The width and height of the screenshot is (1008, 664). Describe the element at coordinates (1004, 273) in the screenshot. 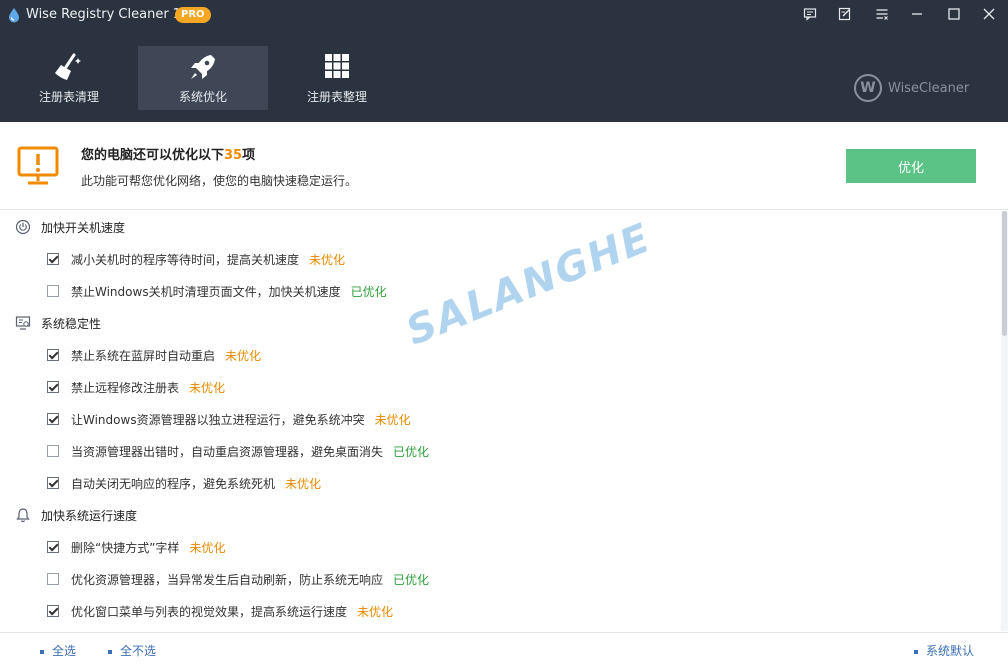

I see `scrollbar-thumb` at that location.